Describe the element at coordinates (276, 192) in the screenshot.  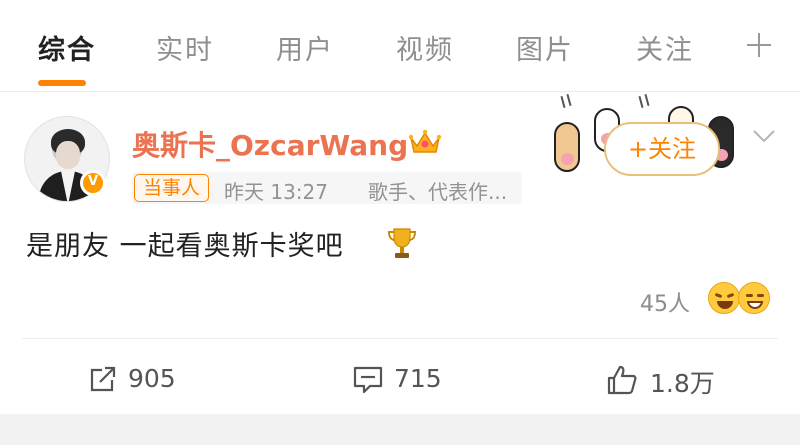
I see `post-time: 昨天 13:27` at that location.